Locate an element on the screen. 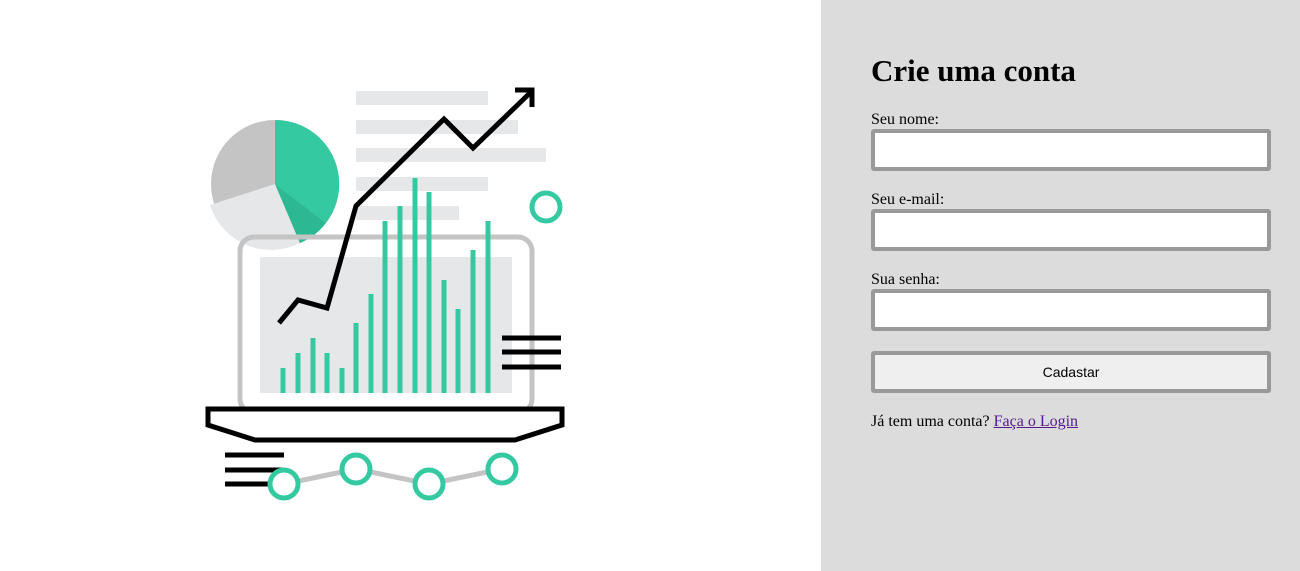 Image resolution: width=1300 pixels, height=571 pixels. login-prompt-text: Já tem uma conta? is located at coordinates (930, 421).